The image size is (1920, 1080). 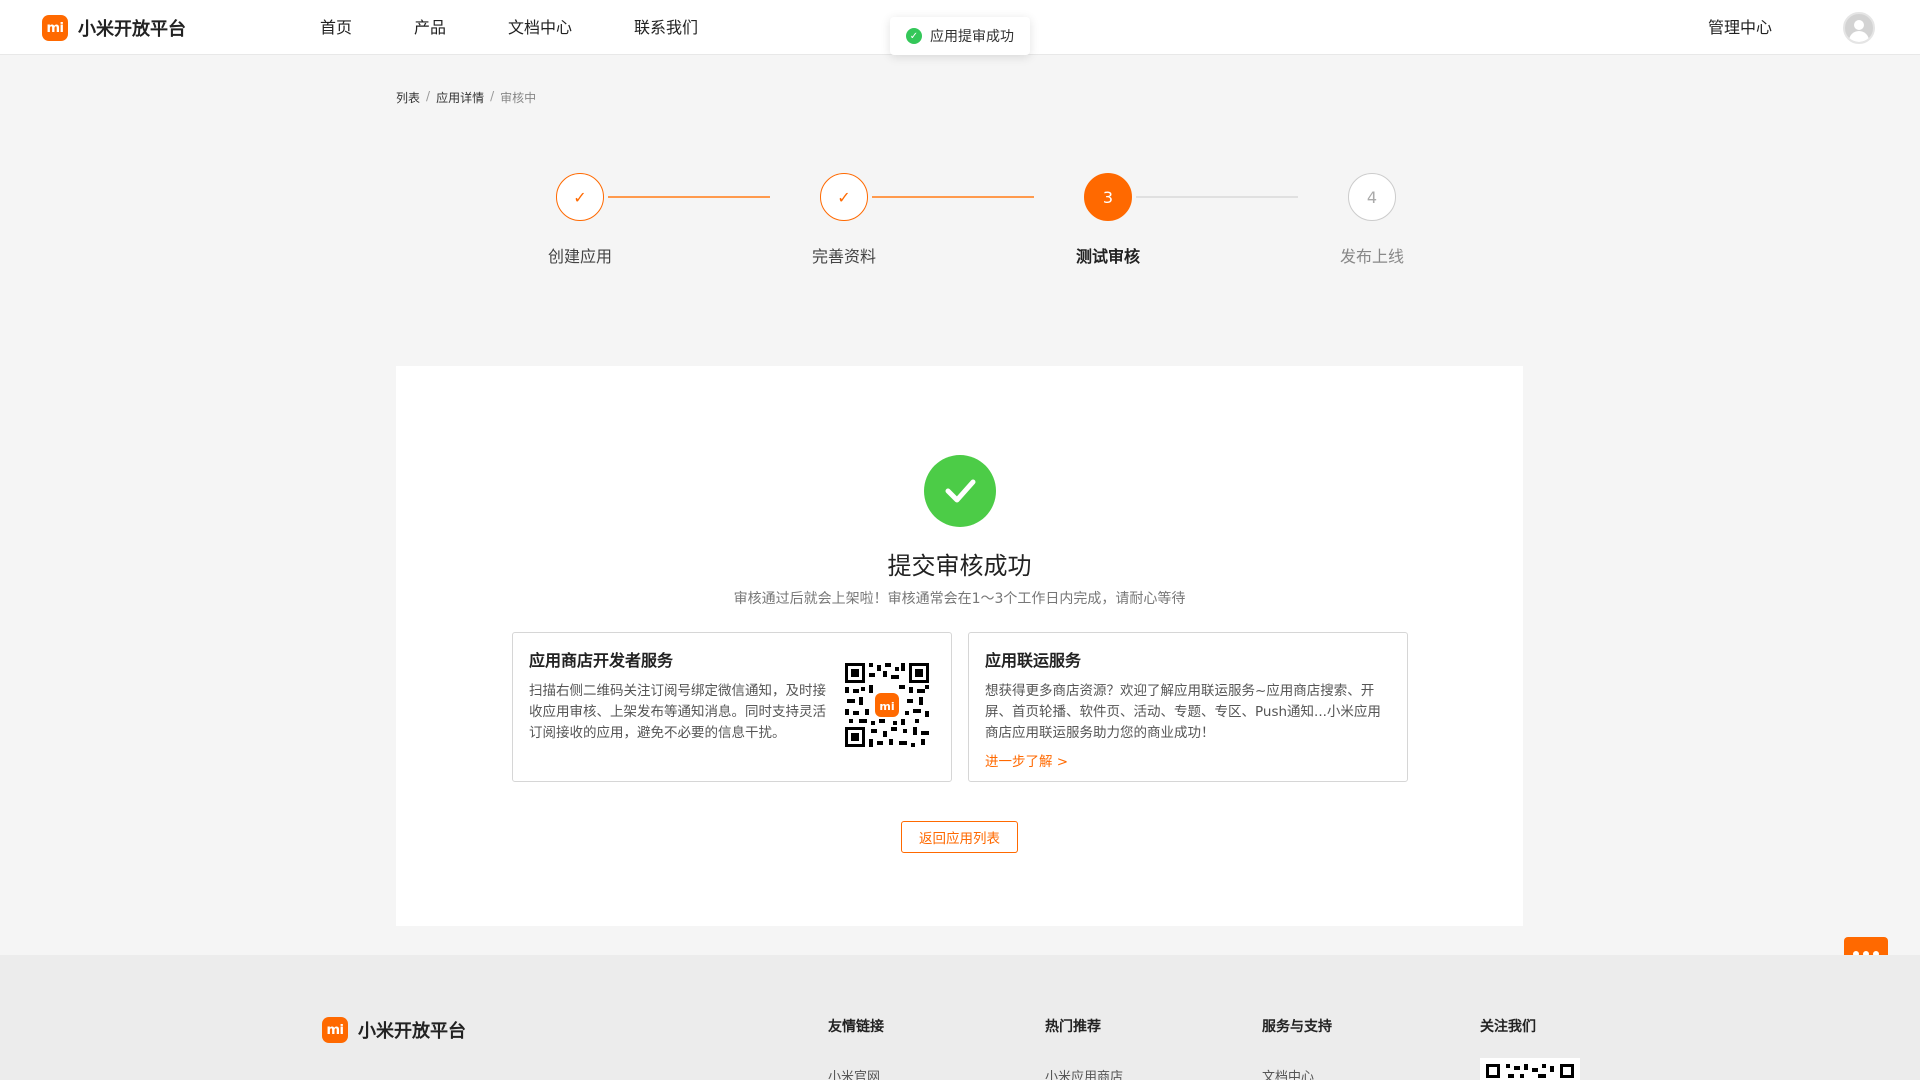 I want to click on footer-link: 文档中心, so click(x=1297, y=1073).